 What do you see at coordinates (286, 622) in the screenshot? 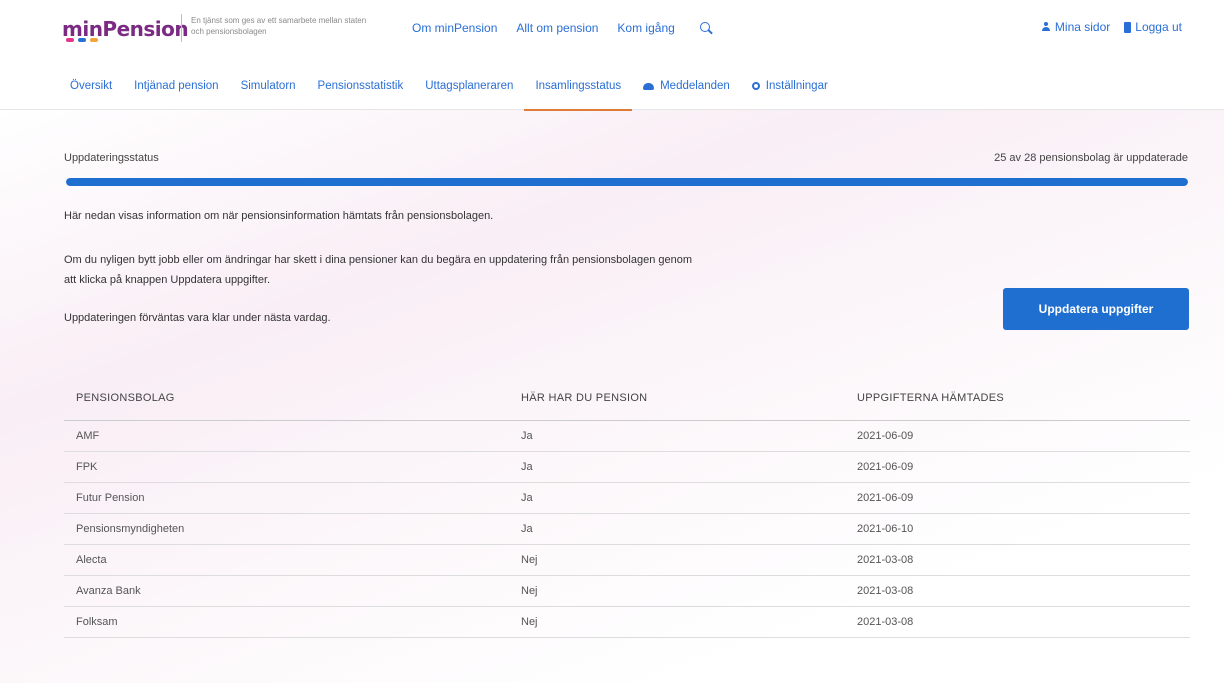
I see `cell-company: Folksam` at bounding box center [286, 622].